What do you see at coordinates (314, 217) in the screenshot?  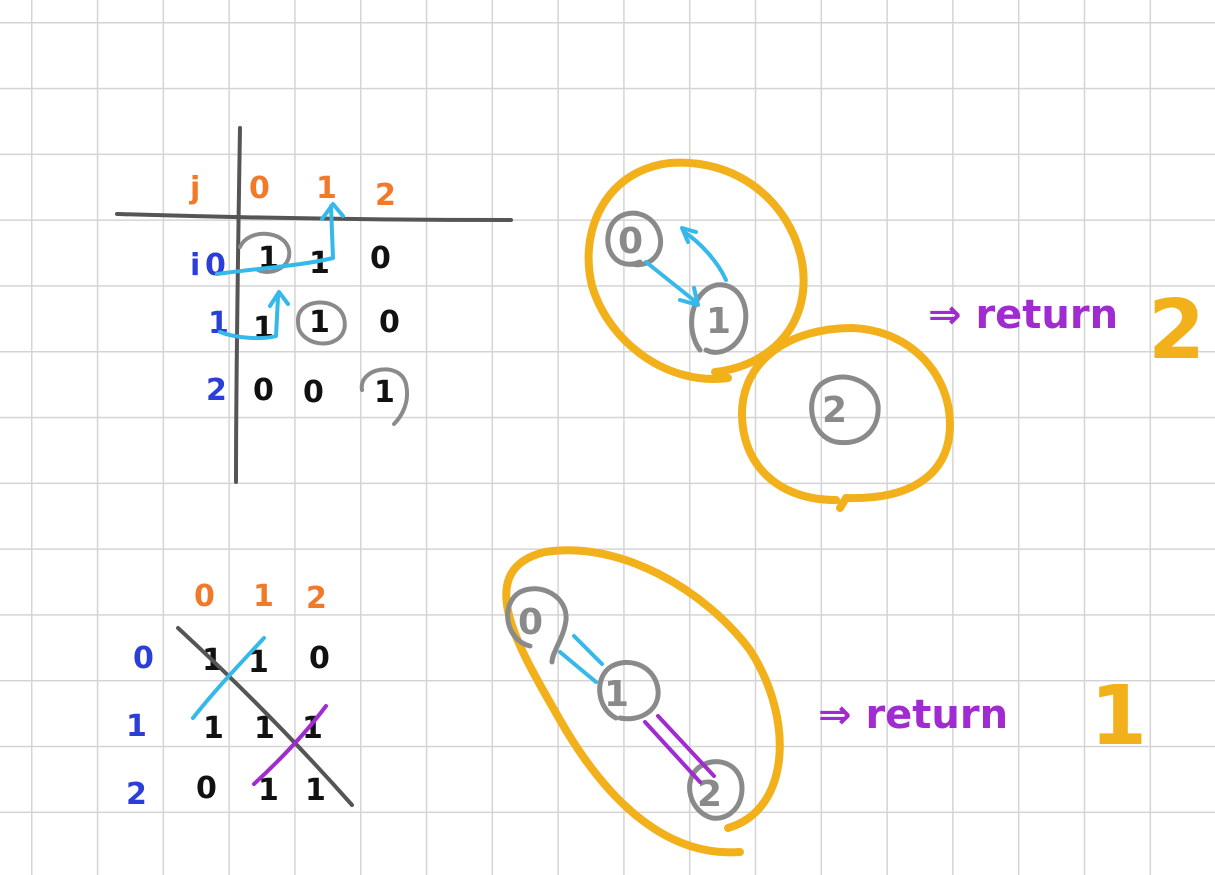 I see `top-matrix-horizontal-axis` at bounding box center [314, 217].